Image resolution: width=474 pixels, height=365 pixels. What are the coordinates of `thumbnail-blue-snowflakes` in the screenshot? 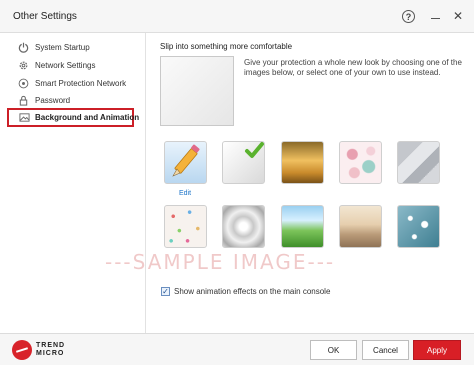 It's located at (418, 226).